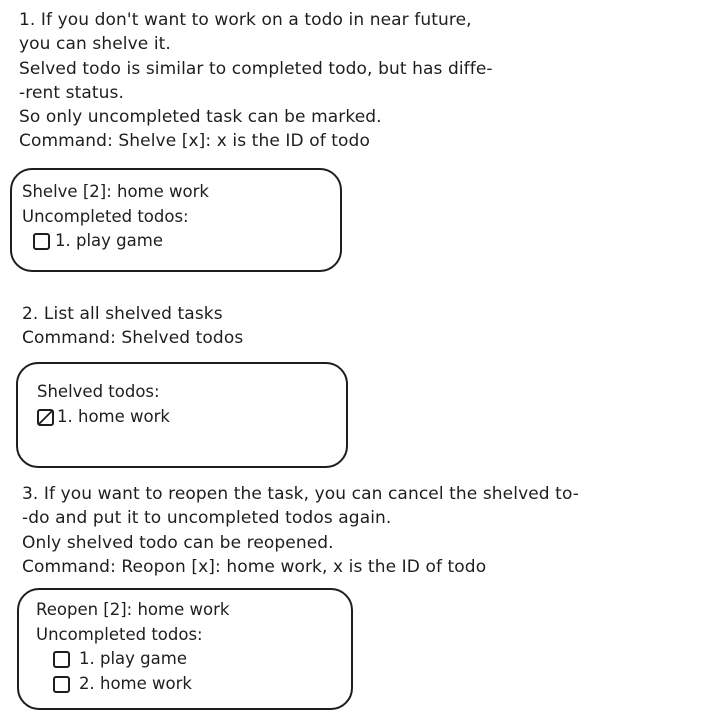 Image resolution: width=704 pixels, height=716 pixels. Describe the element at coordinates (113, 416) in the screenshot. I see `todo-item-label: 1. home work` at that location.